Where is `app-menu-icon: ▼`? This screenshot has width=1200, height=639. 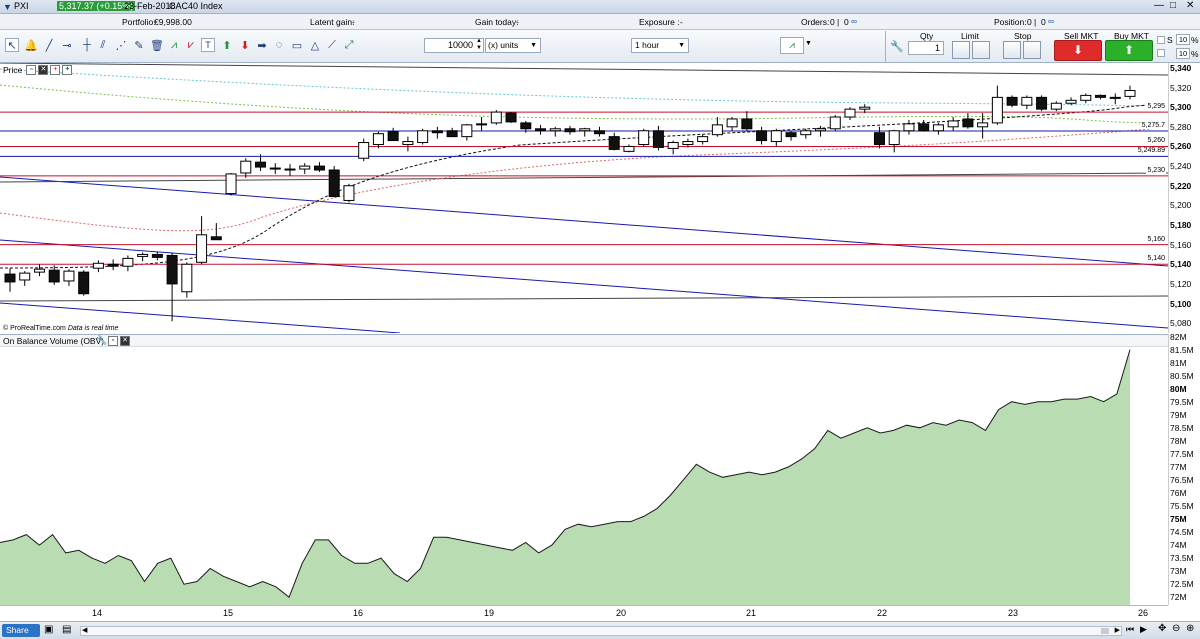
app-menu-icon: ▼ is located at coordinates (7, 7).